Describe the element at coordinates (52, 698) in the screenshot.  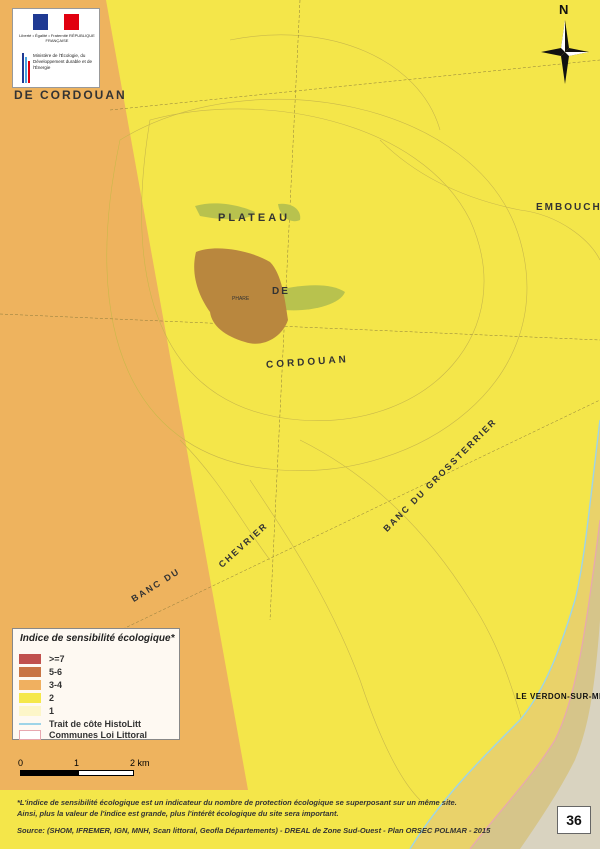
I see `legend-label: 2` at that location.